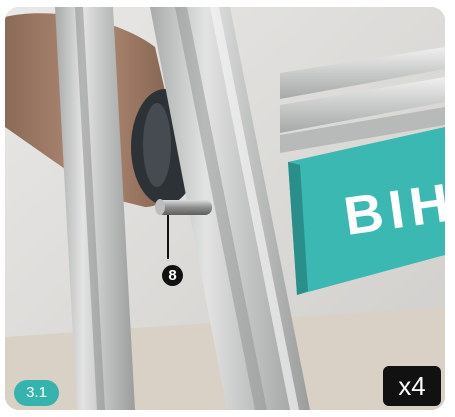  I want to click on pin-bolt-end, so click(160, 207).